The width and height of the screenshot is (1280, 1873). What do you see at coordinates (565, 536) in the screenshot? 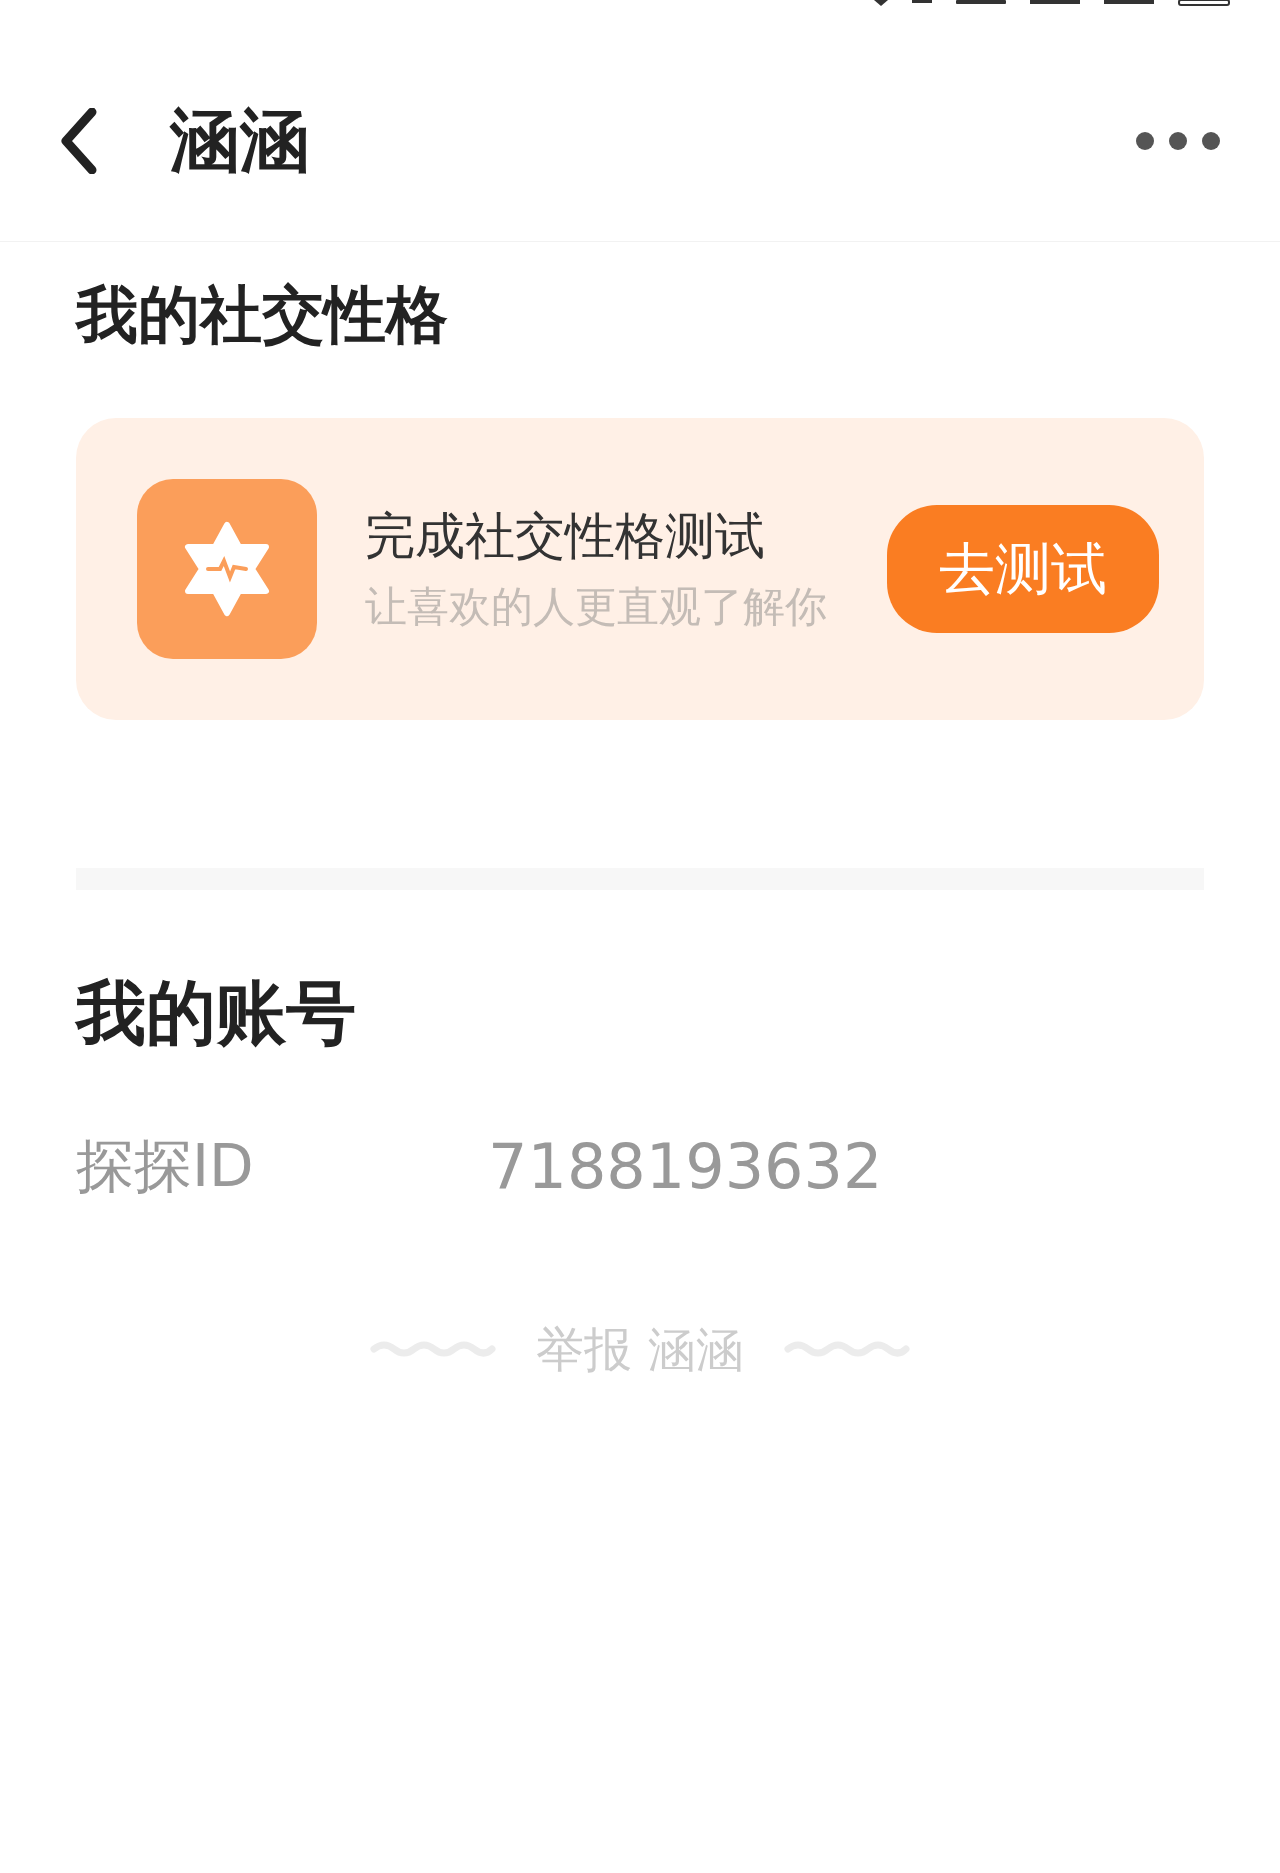
I see `card-title: 完成社交性格测试` at bounding box center [565, 536].